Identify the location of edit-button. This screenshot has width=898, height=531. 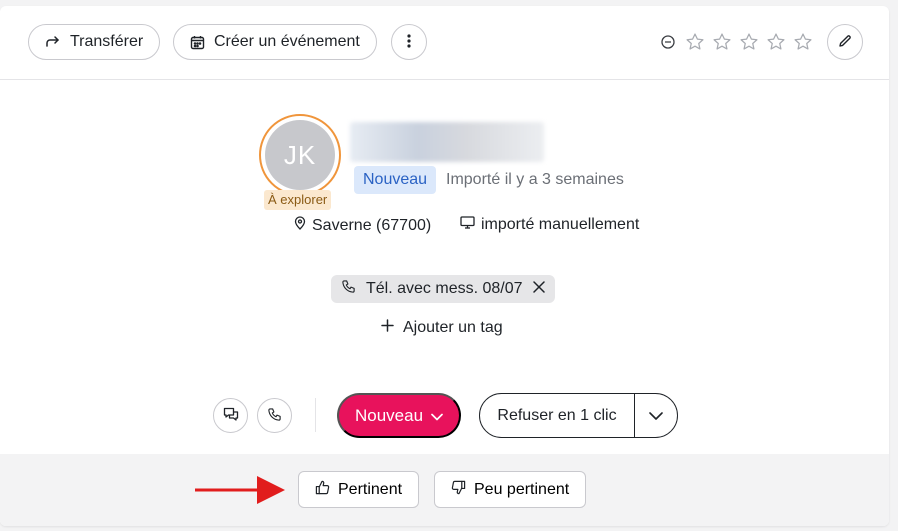
(845, 42).